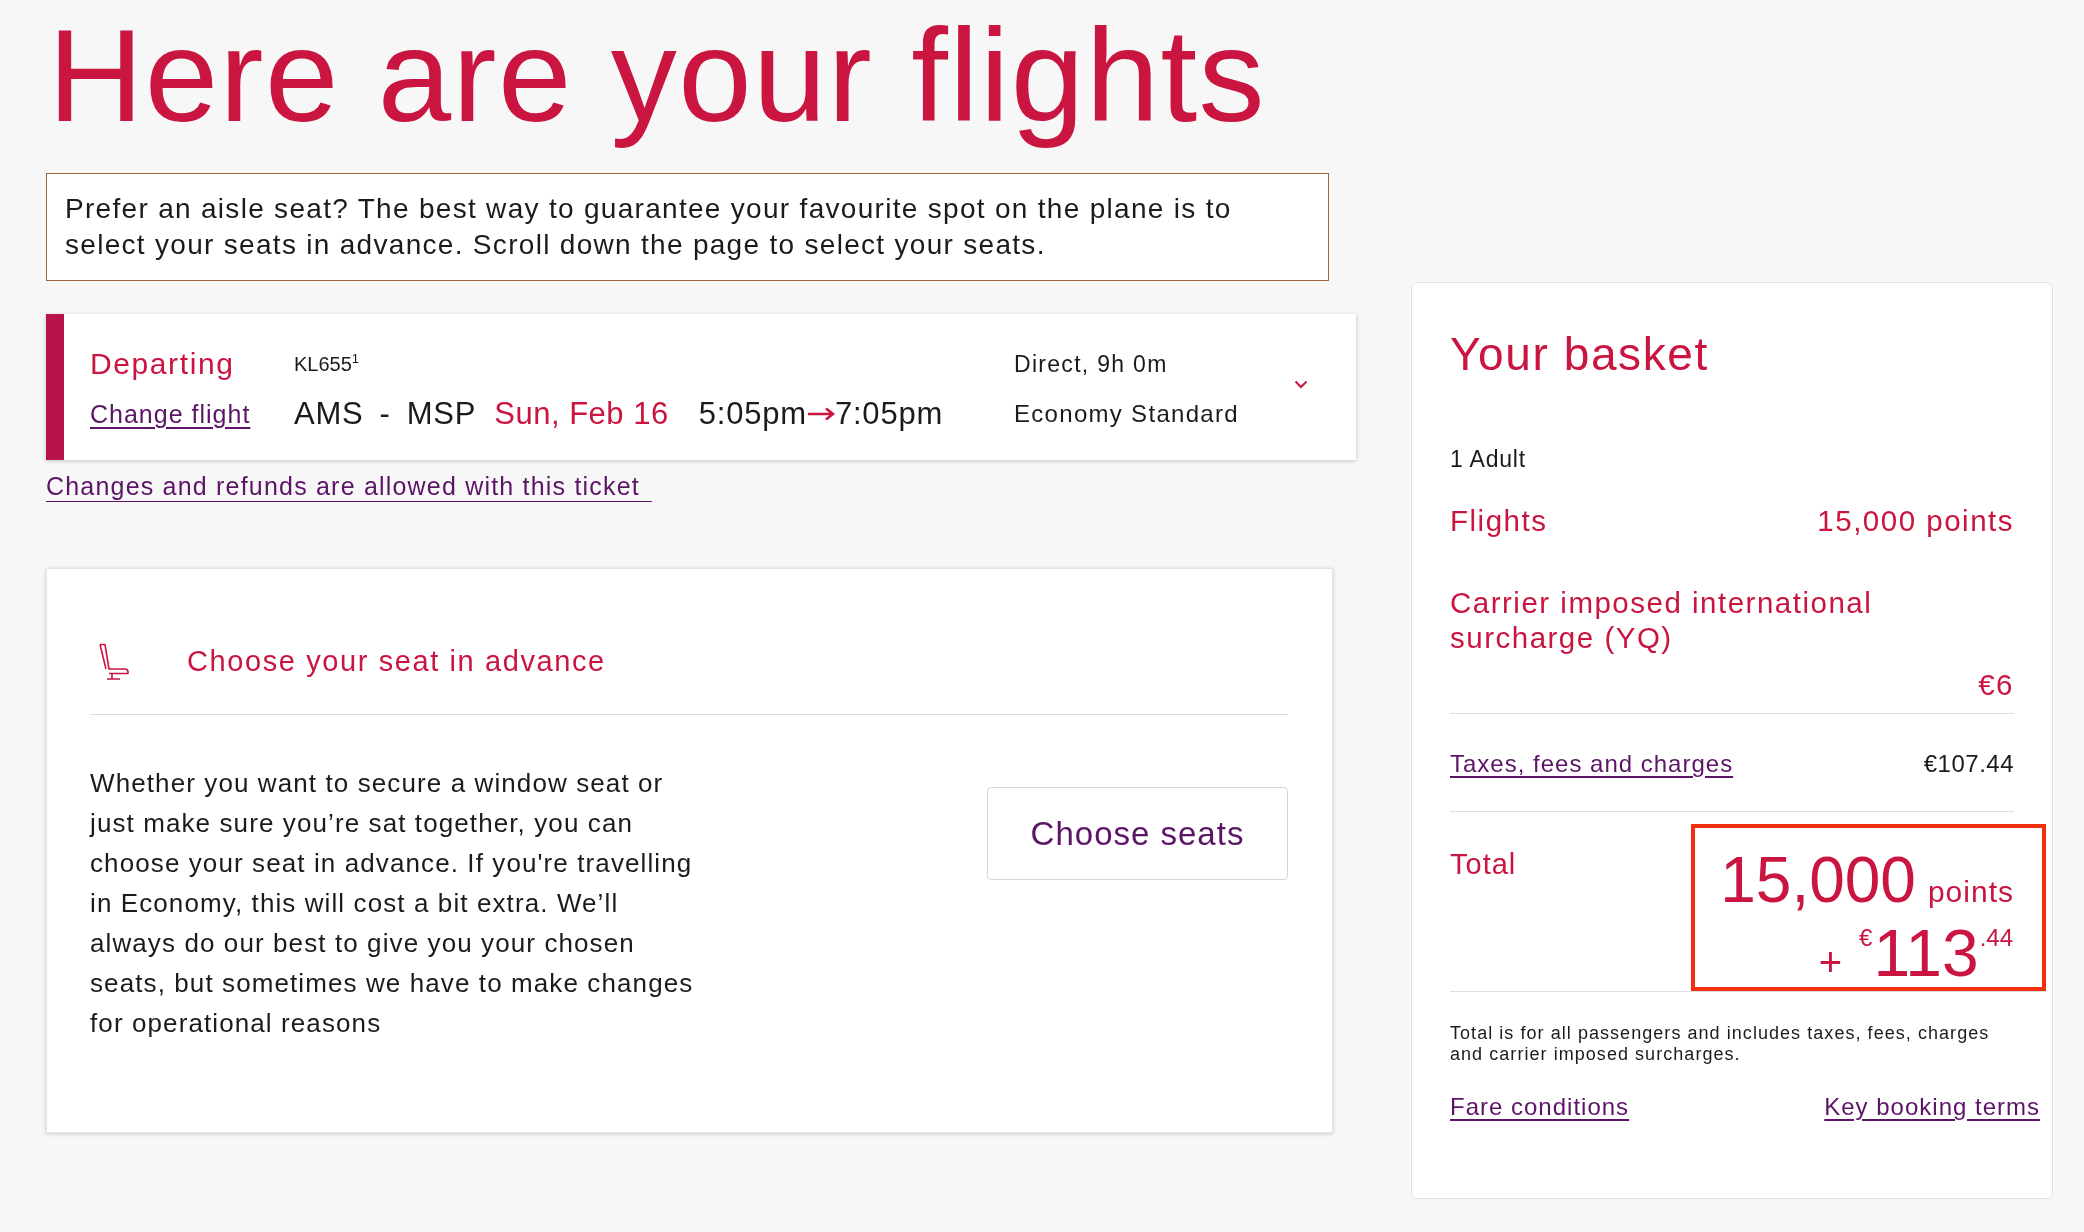 The width and height of the screenshot is (2084, 1232). Describe the element at coordinates (1126, 414) in the screenshot. I see `cabin-class: Economy Standard` at that location.